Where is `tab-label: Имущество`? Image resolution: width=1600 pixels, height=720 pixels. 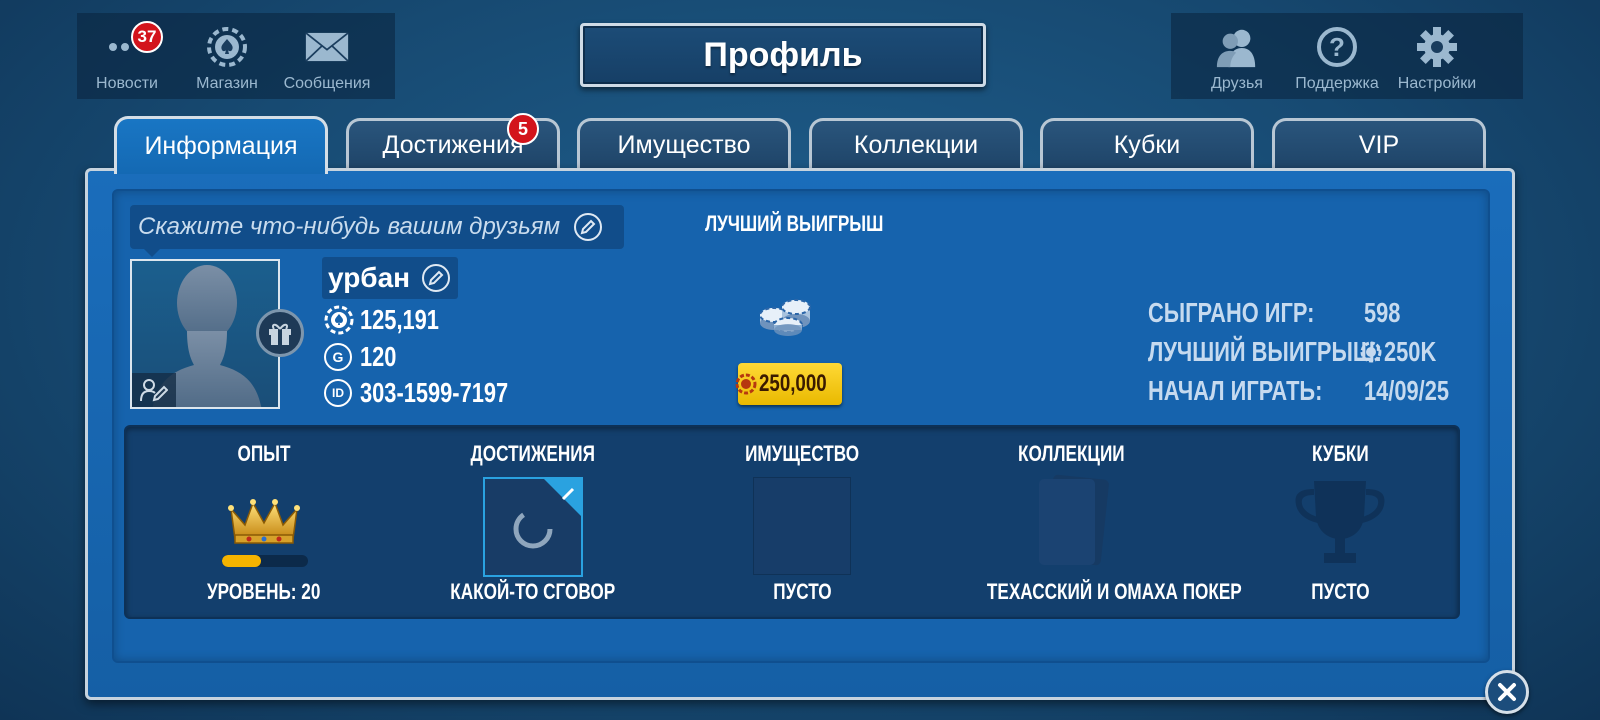 tab-label: Имущество is located at coordinates (684, 145).